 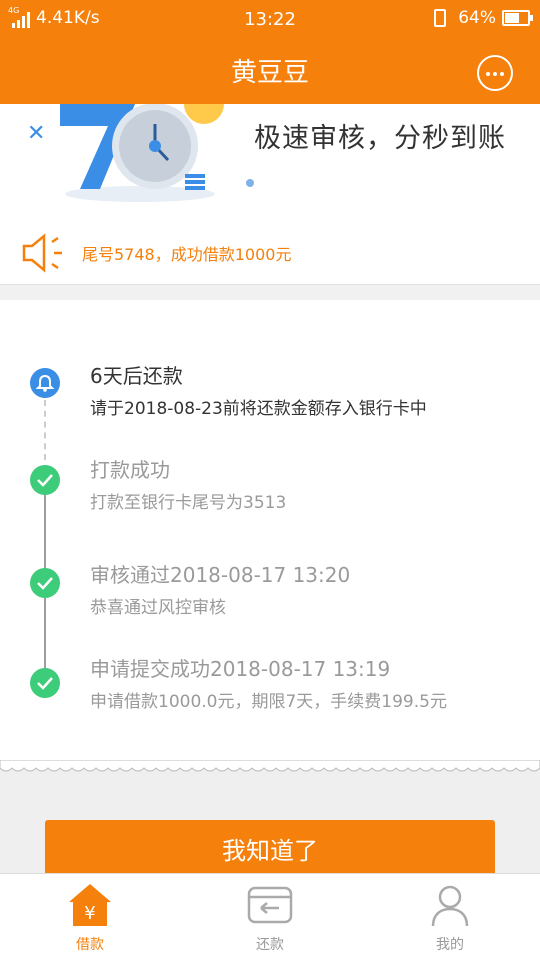 What do you see at coordinates (495, 73) in the screenshot?
I see `more-options-button` at bounding box center [495, 73].